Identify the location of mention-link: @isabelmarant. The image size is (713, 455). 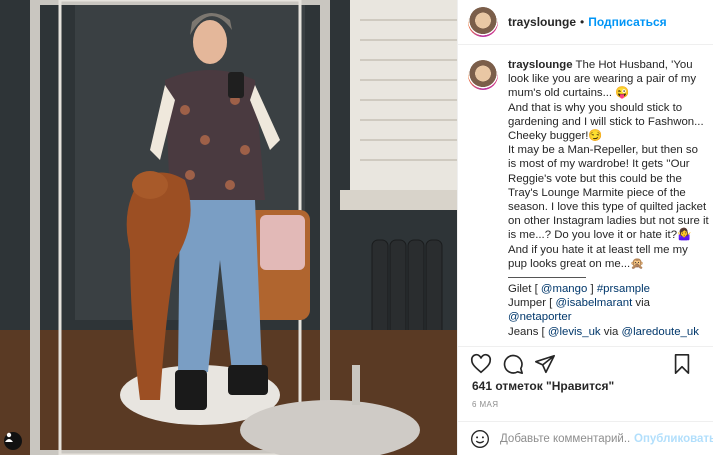
(593, 303).